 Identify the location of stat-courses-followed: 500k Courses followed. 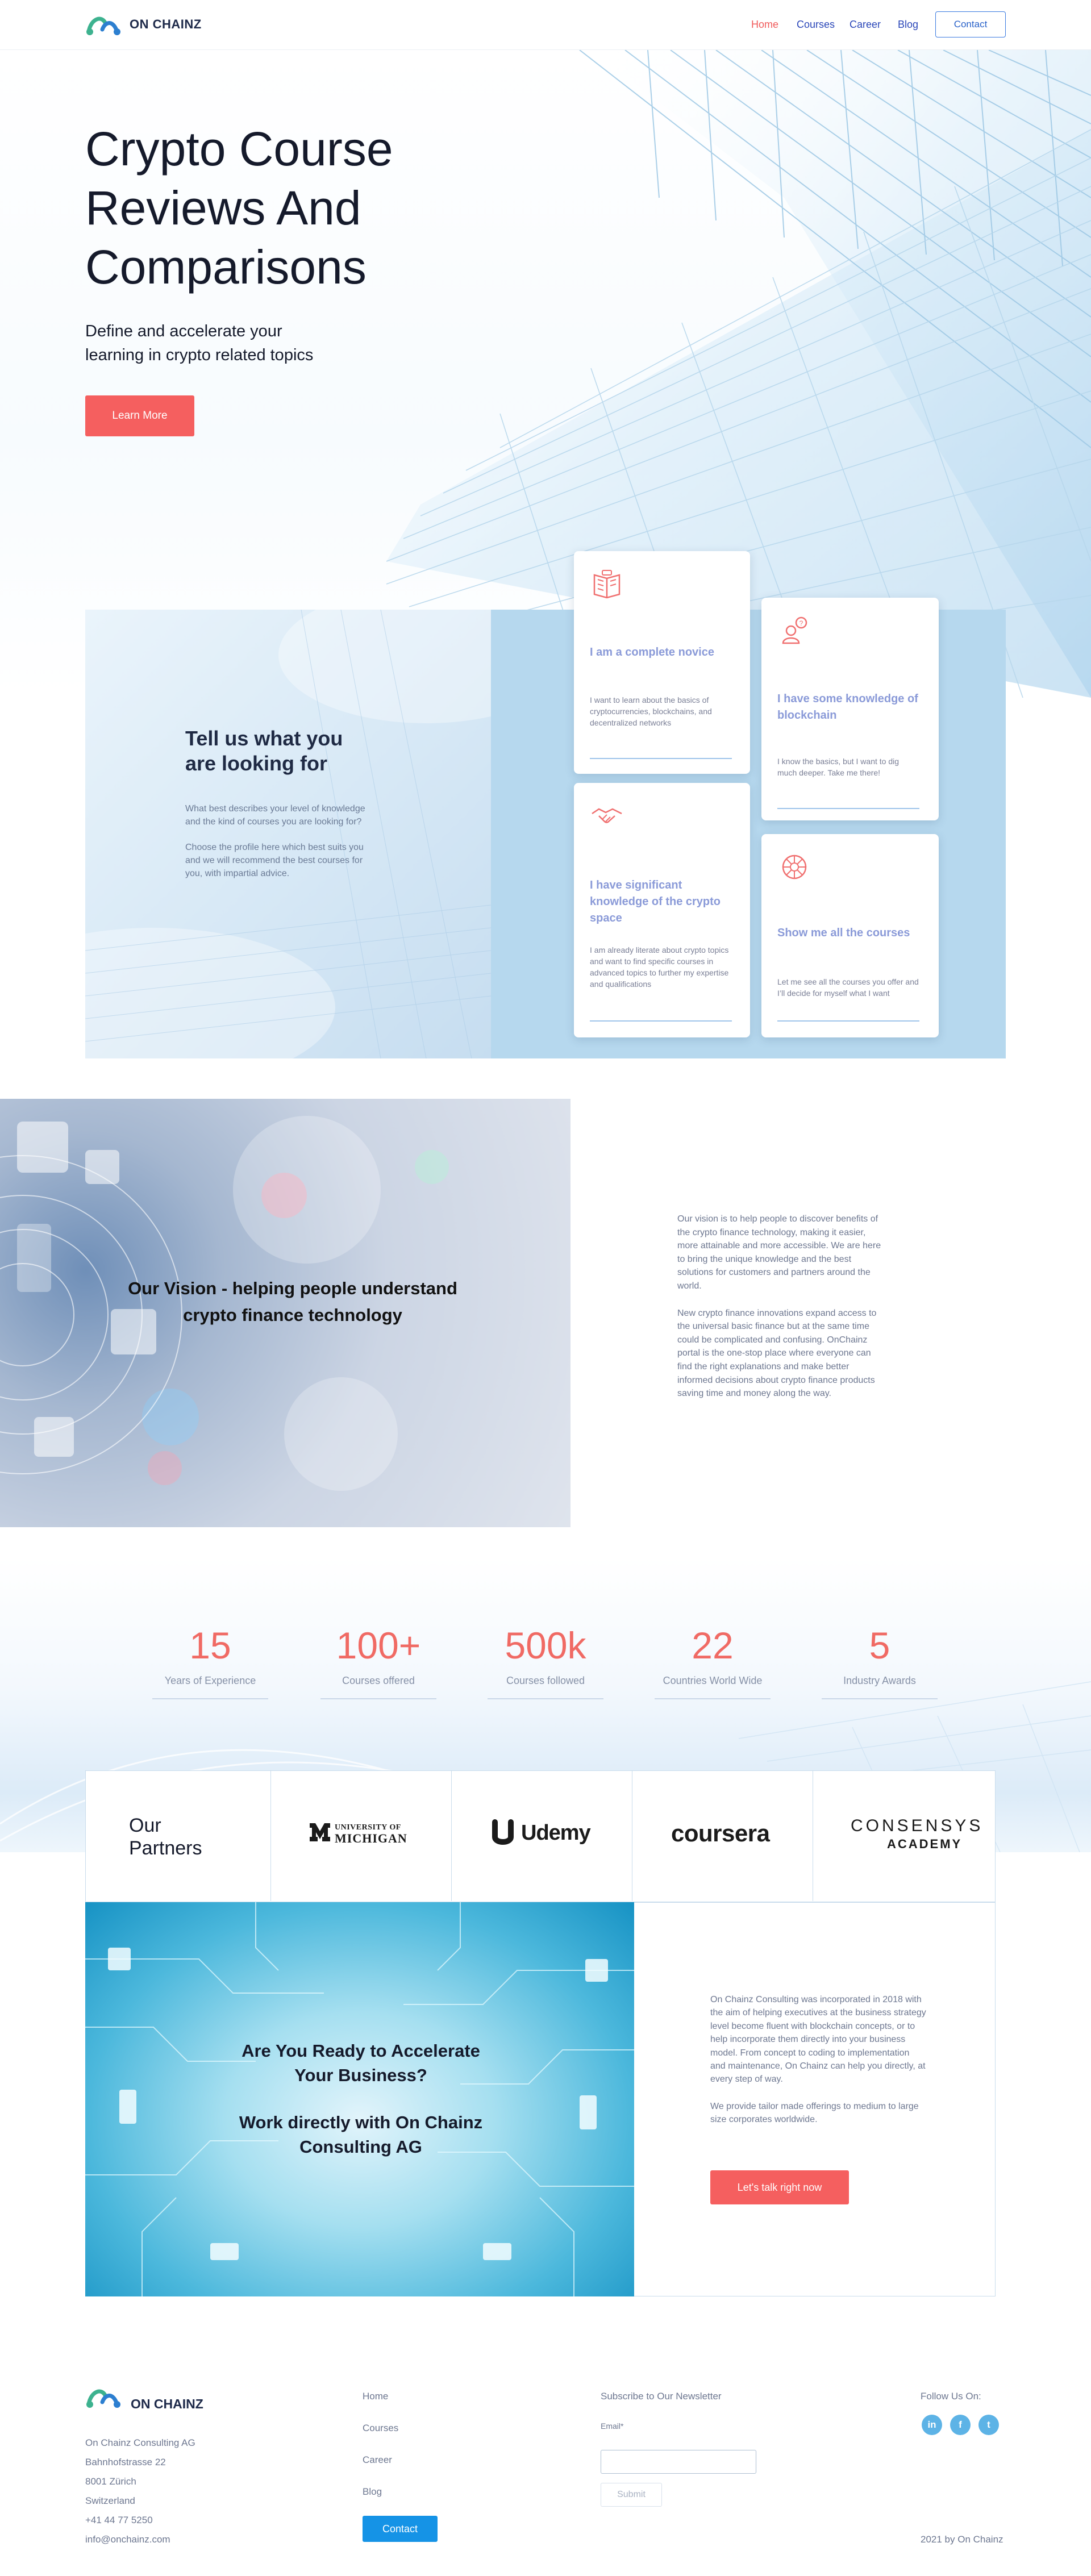
(545, 1661).